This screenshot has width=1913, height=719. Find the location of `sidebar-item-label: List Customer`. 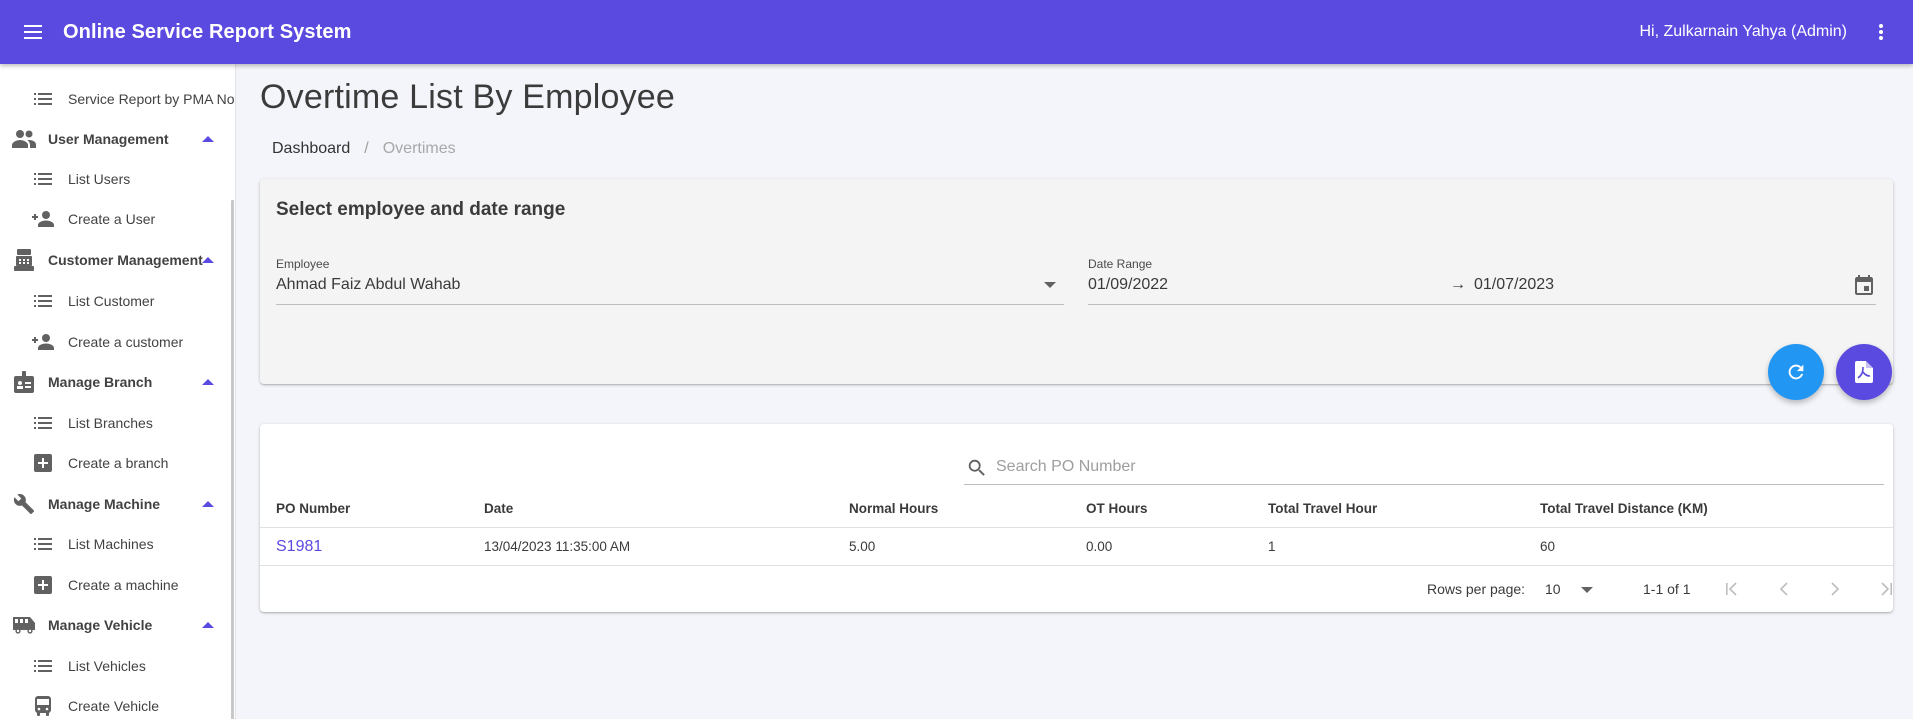

sidebar-item-label: List Customer is located at coordinates (111, 301).